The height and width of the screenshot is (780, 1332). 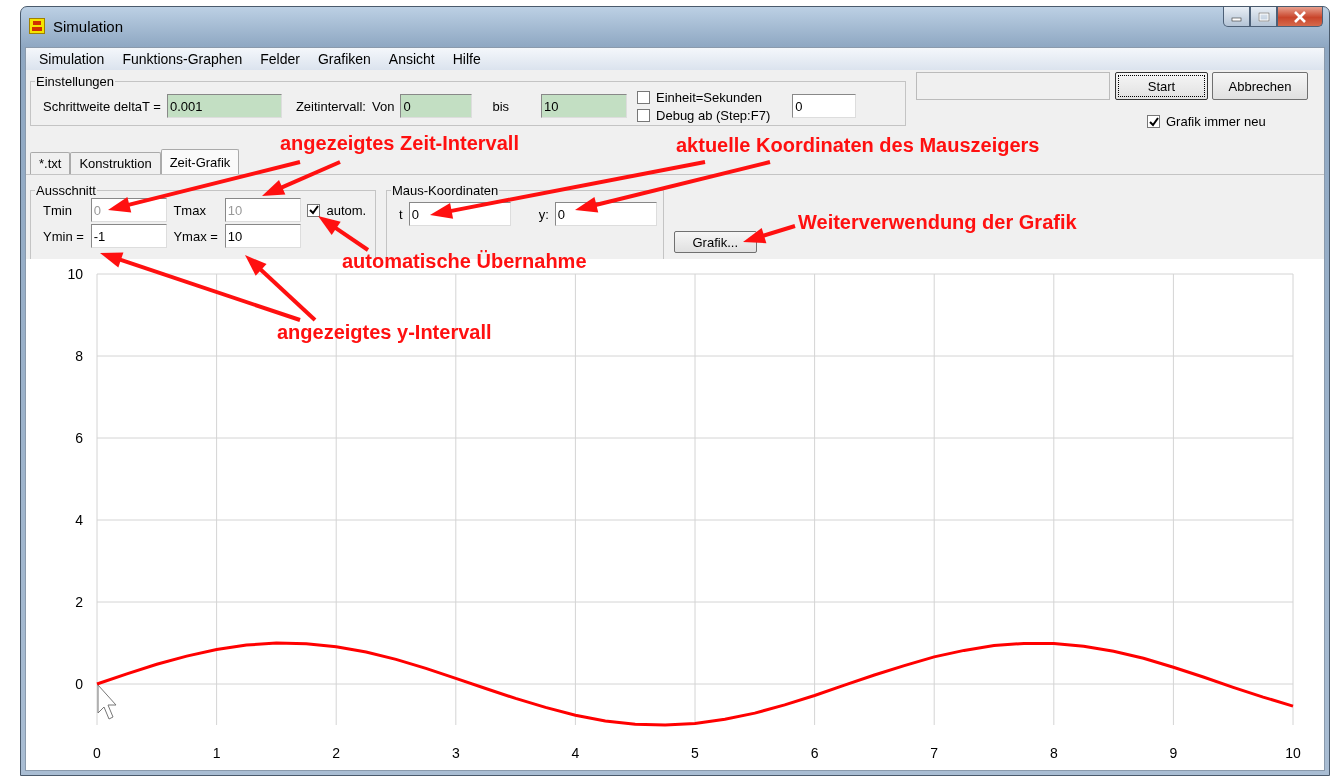 What do you see at coordinates (445, 190) in the screenshot?
I see `group-title: Maus-Koordinaten` at bounding box center [445, 190].